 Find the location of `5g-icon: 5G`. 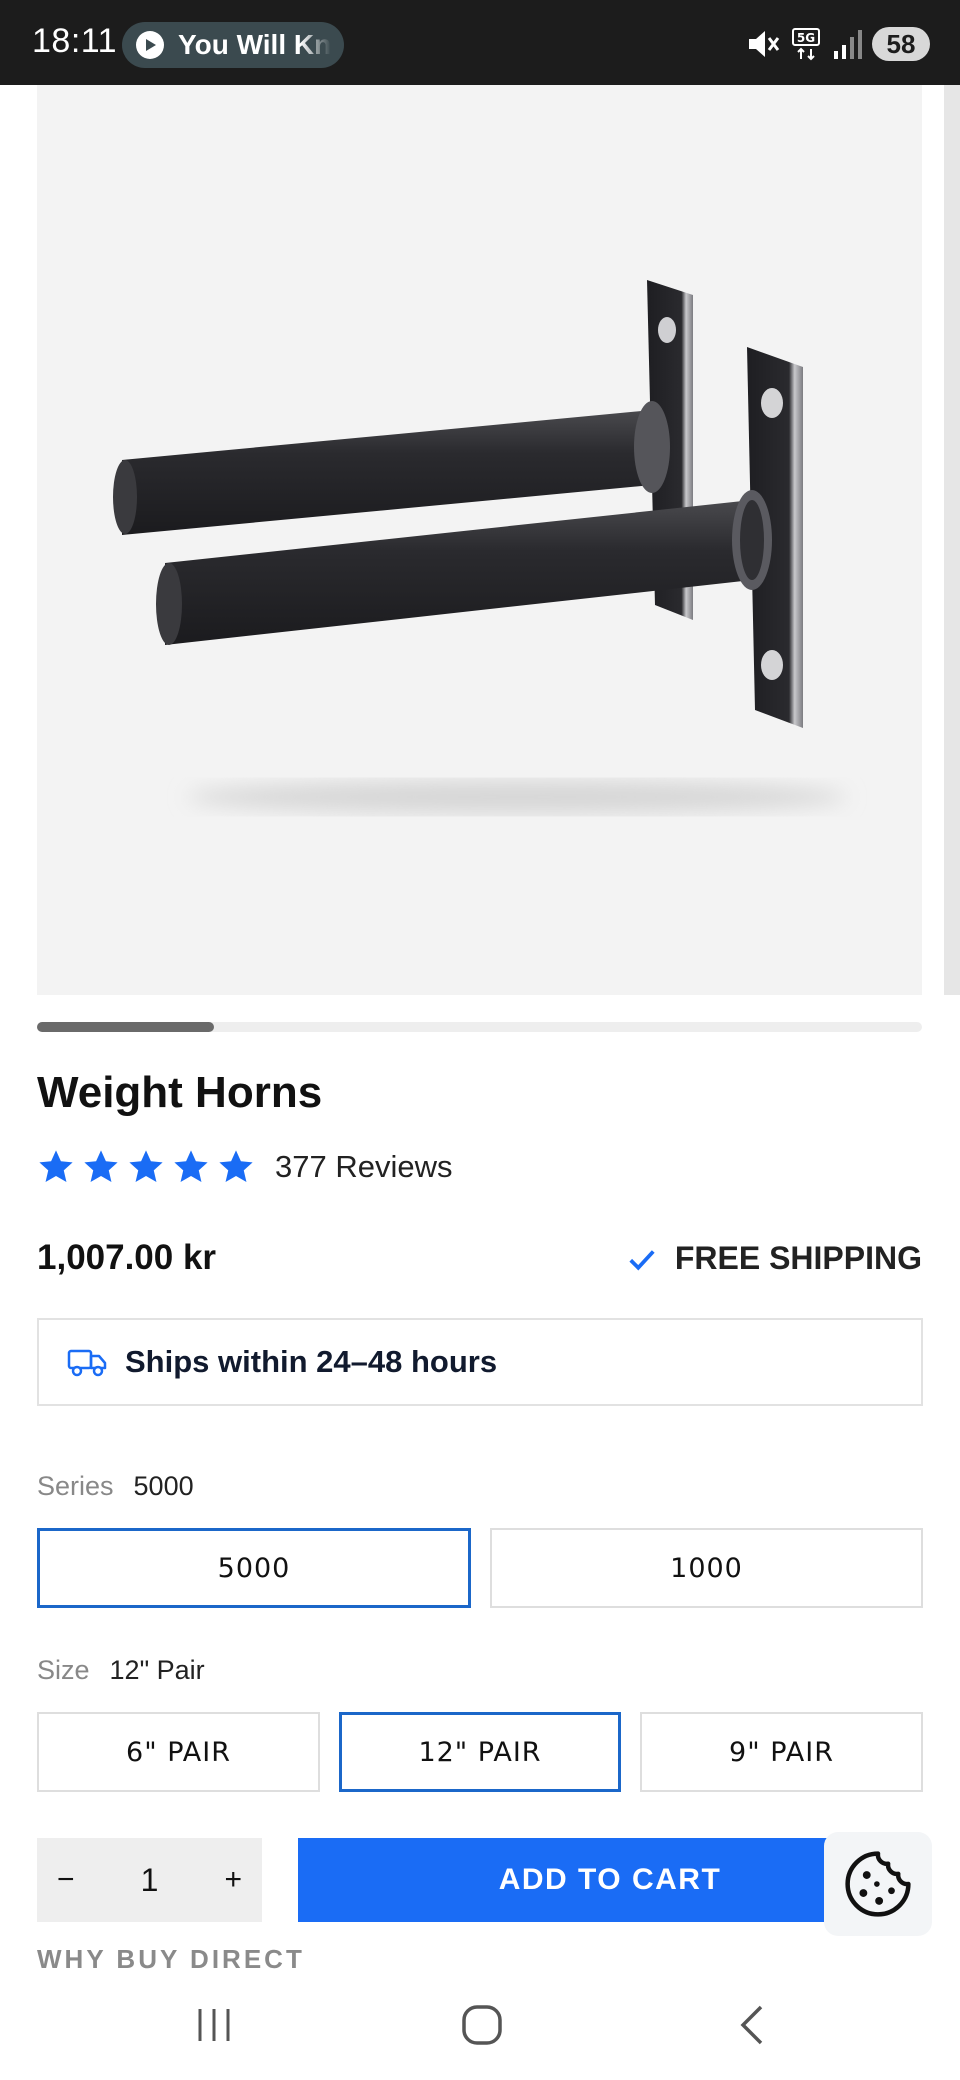

5g-icon: 5G is located at coordinates (806, 44).